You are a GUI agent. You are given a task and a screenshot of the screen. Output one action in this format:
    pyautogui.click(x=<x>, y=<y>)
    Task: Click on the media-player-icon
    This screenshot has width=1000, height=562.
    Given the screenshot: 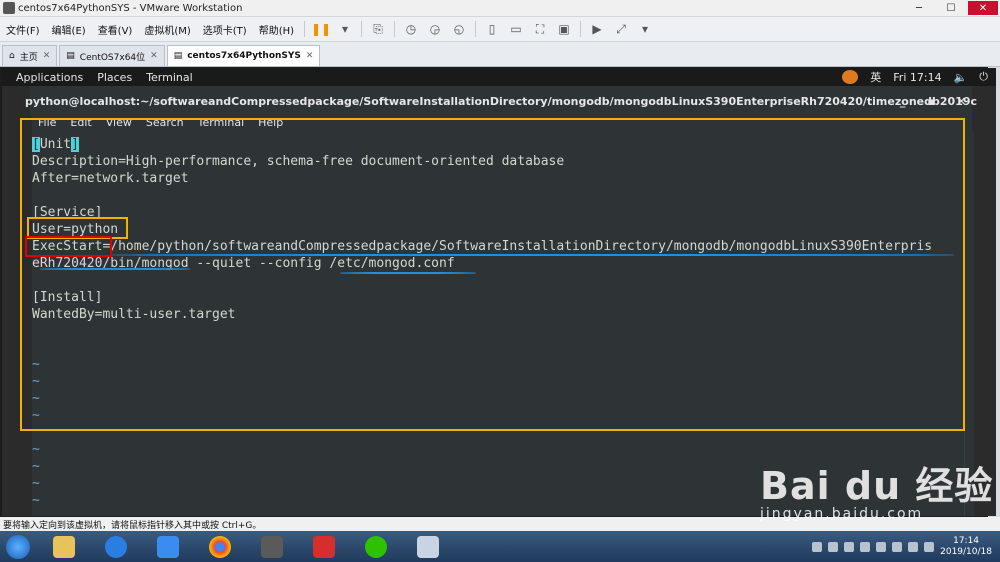 What is the action you would take?
    pyautogui.click(x=116, y=546)
    